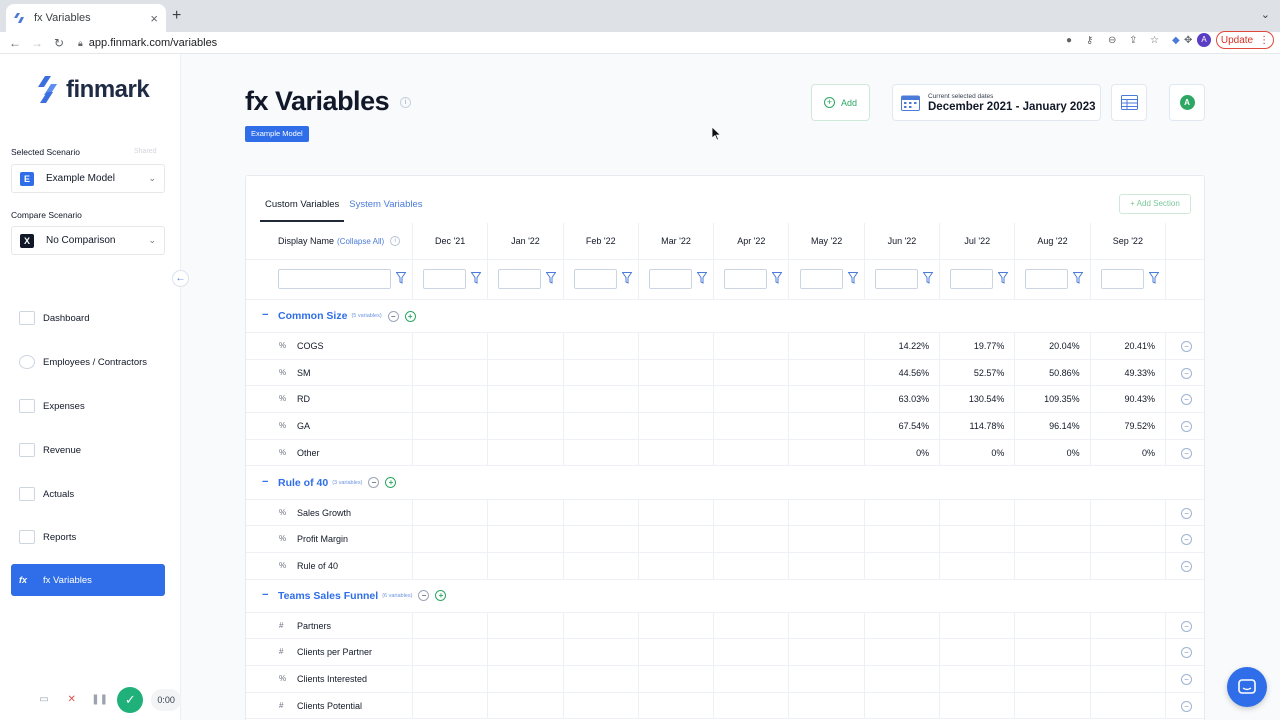 This screenshot has width=1280, height=720. I want to click on extensions-puzzle-icon: ✥, so click(1188, 40).